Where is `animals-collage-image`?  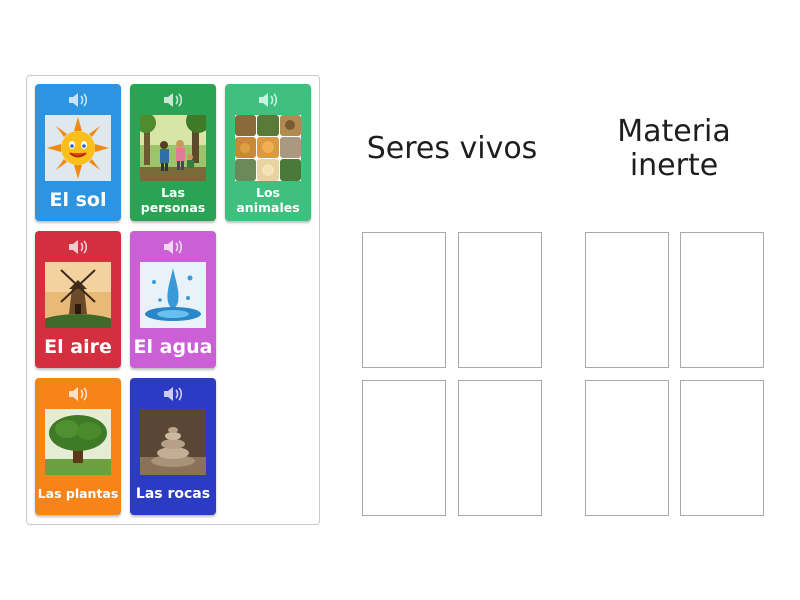
animals-collage-image is located at coordinates (268, 148).